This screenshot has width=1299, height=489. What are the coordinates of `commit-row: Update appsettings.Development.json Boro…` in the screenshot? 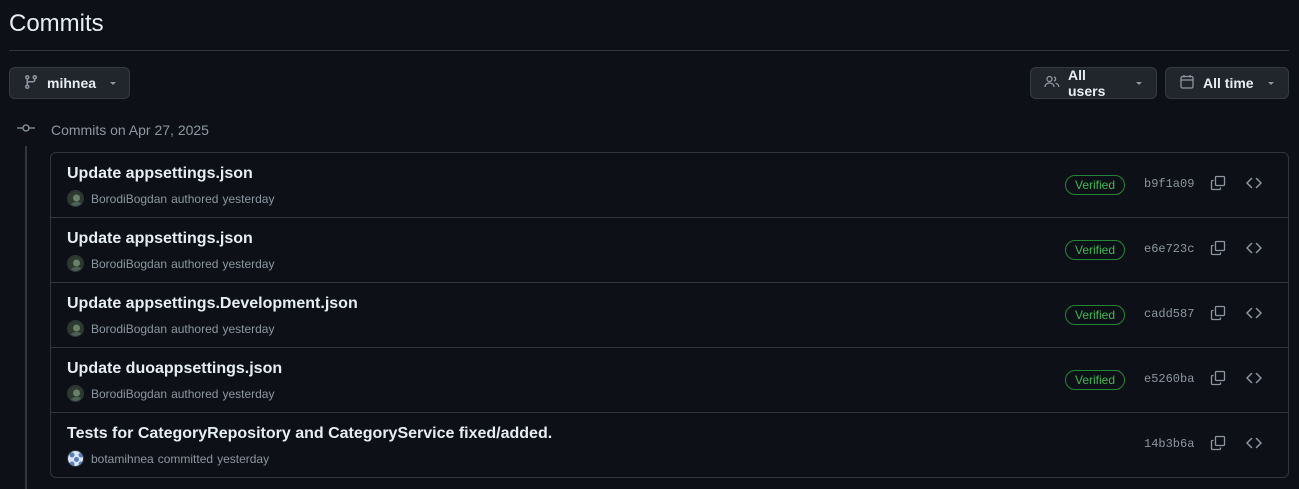 It's located at (669, 315).